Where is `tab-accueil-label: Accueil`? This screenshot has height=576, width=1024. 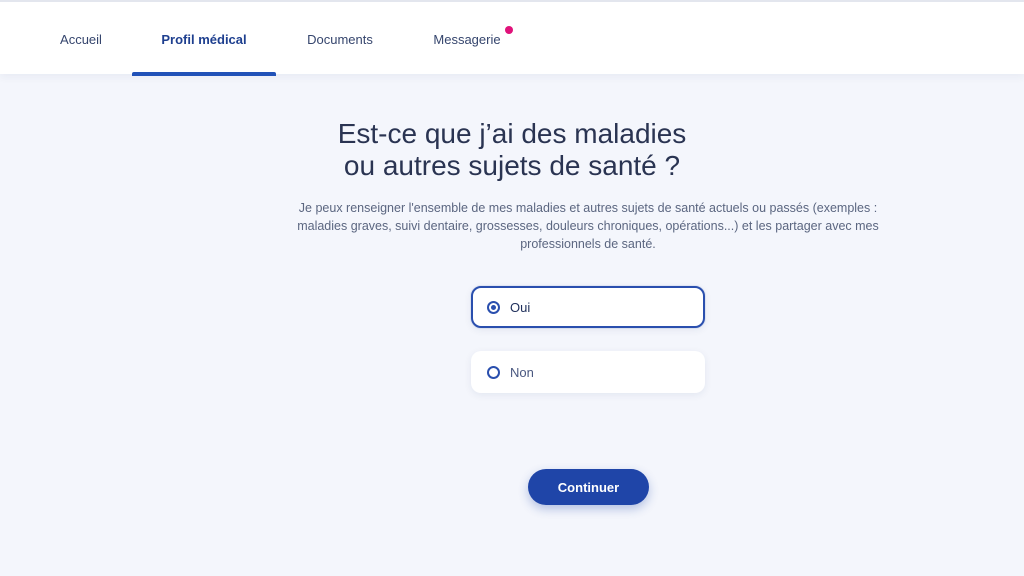 tab-accueil-label: Accueil is located at coordinates (81, 39).